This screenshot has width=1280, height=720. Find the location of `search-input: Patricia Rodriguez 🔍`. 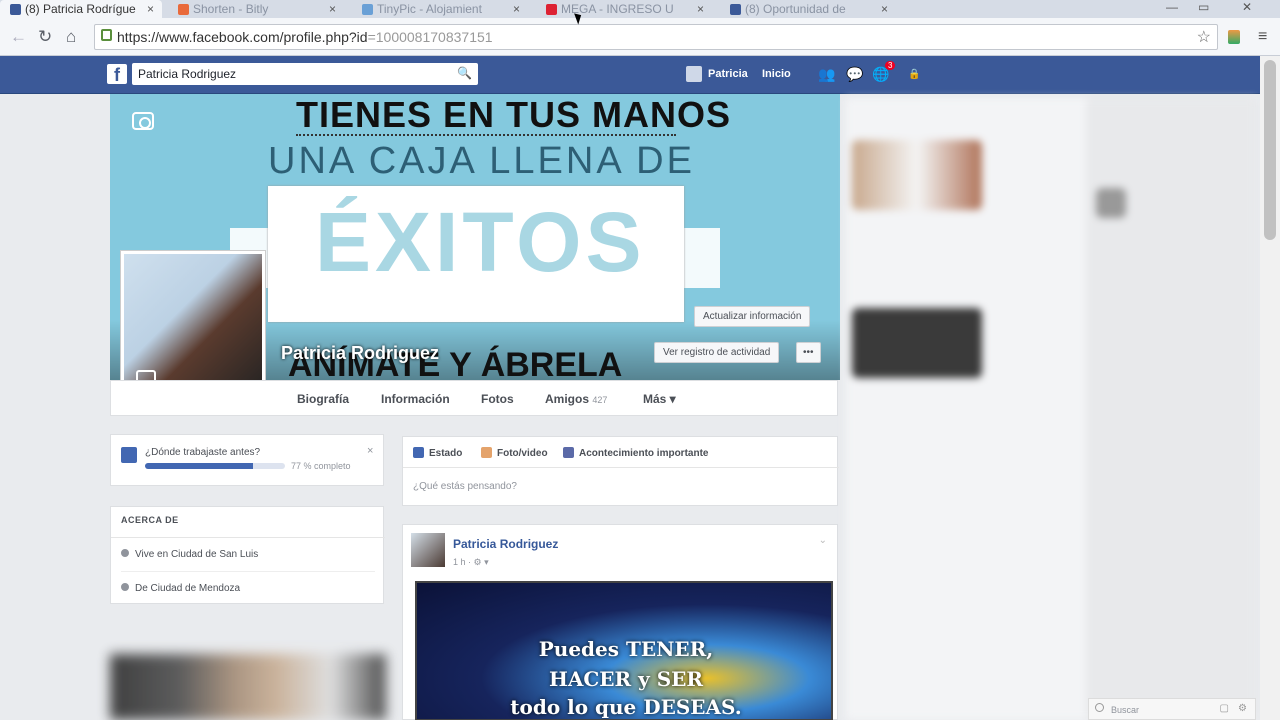

search-input: Patricia Rodriguez 🔍 is located at coordinates (305, 74).